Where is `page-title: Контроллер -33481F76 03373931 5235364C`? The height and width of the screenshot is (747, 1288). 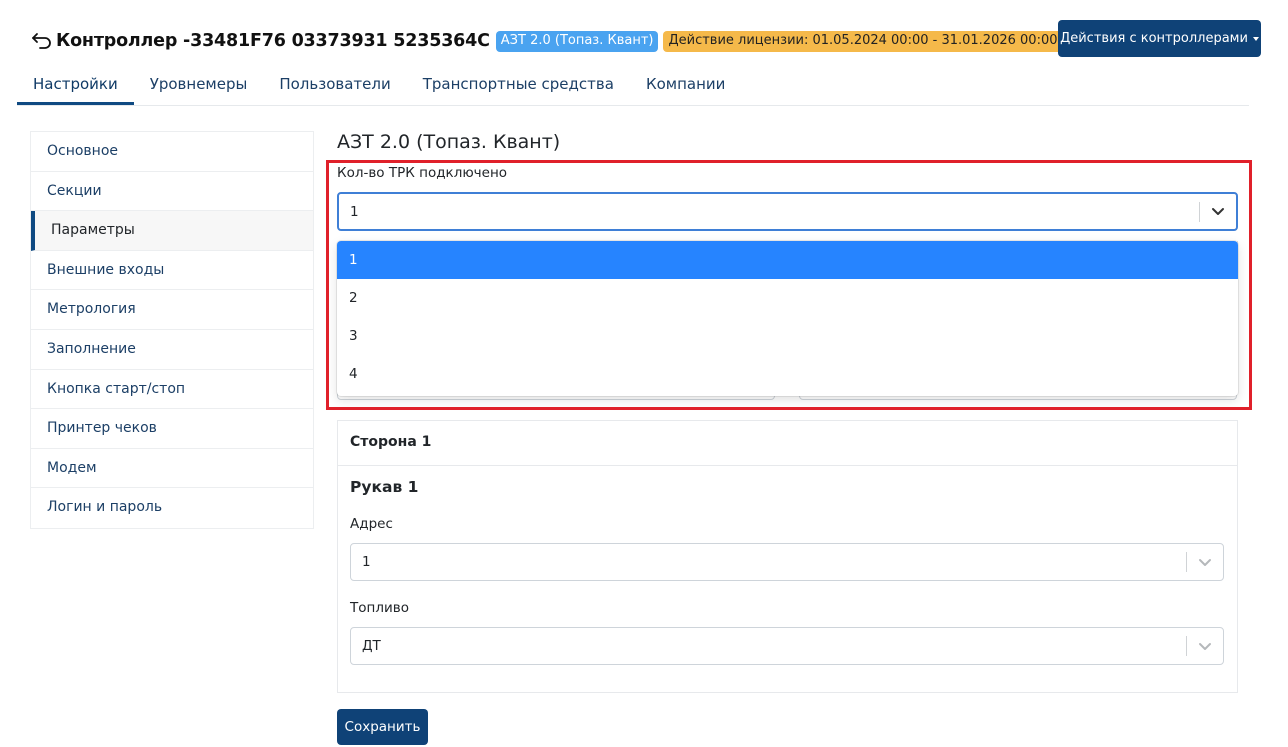
page-title: Контроллер -33481F76 03373931 5235364C is located at coordinates (273, 41).